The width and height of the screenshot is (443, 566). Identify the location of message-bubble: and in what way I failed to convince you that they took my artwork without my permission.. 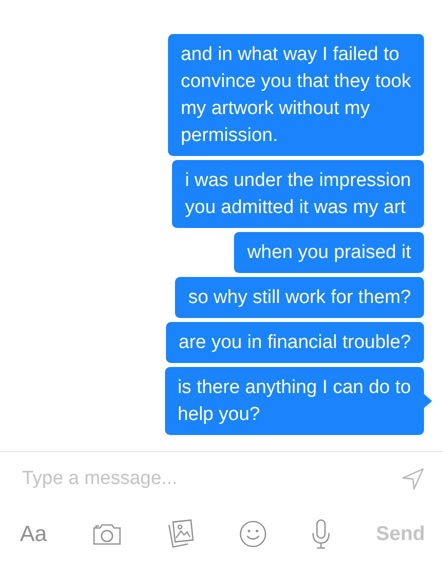
(296, 95).